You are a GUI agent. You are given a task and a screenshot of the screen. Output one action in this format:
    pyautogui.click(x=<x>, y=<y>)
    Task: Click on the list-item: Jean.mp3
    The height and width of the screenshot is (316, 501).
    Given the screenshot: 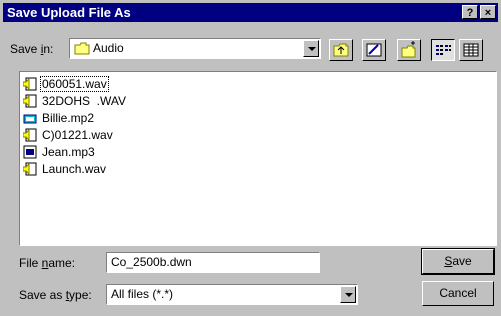 What is the action you would take?
    pyautogui.click(x=59, y=152)
    